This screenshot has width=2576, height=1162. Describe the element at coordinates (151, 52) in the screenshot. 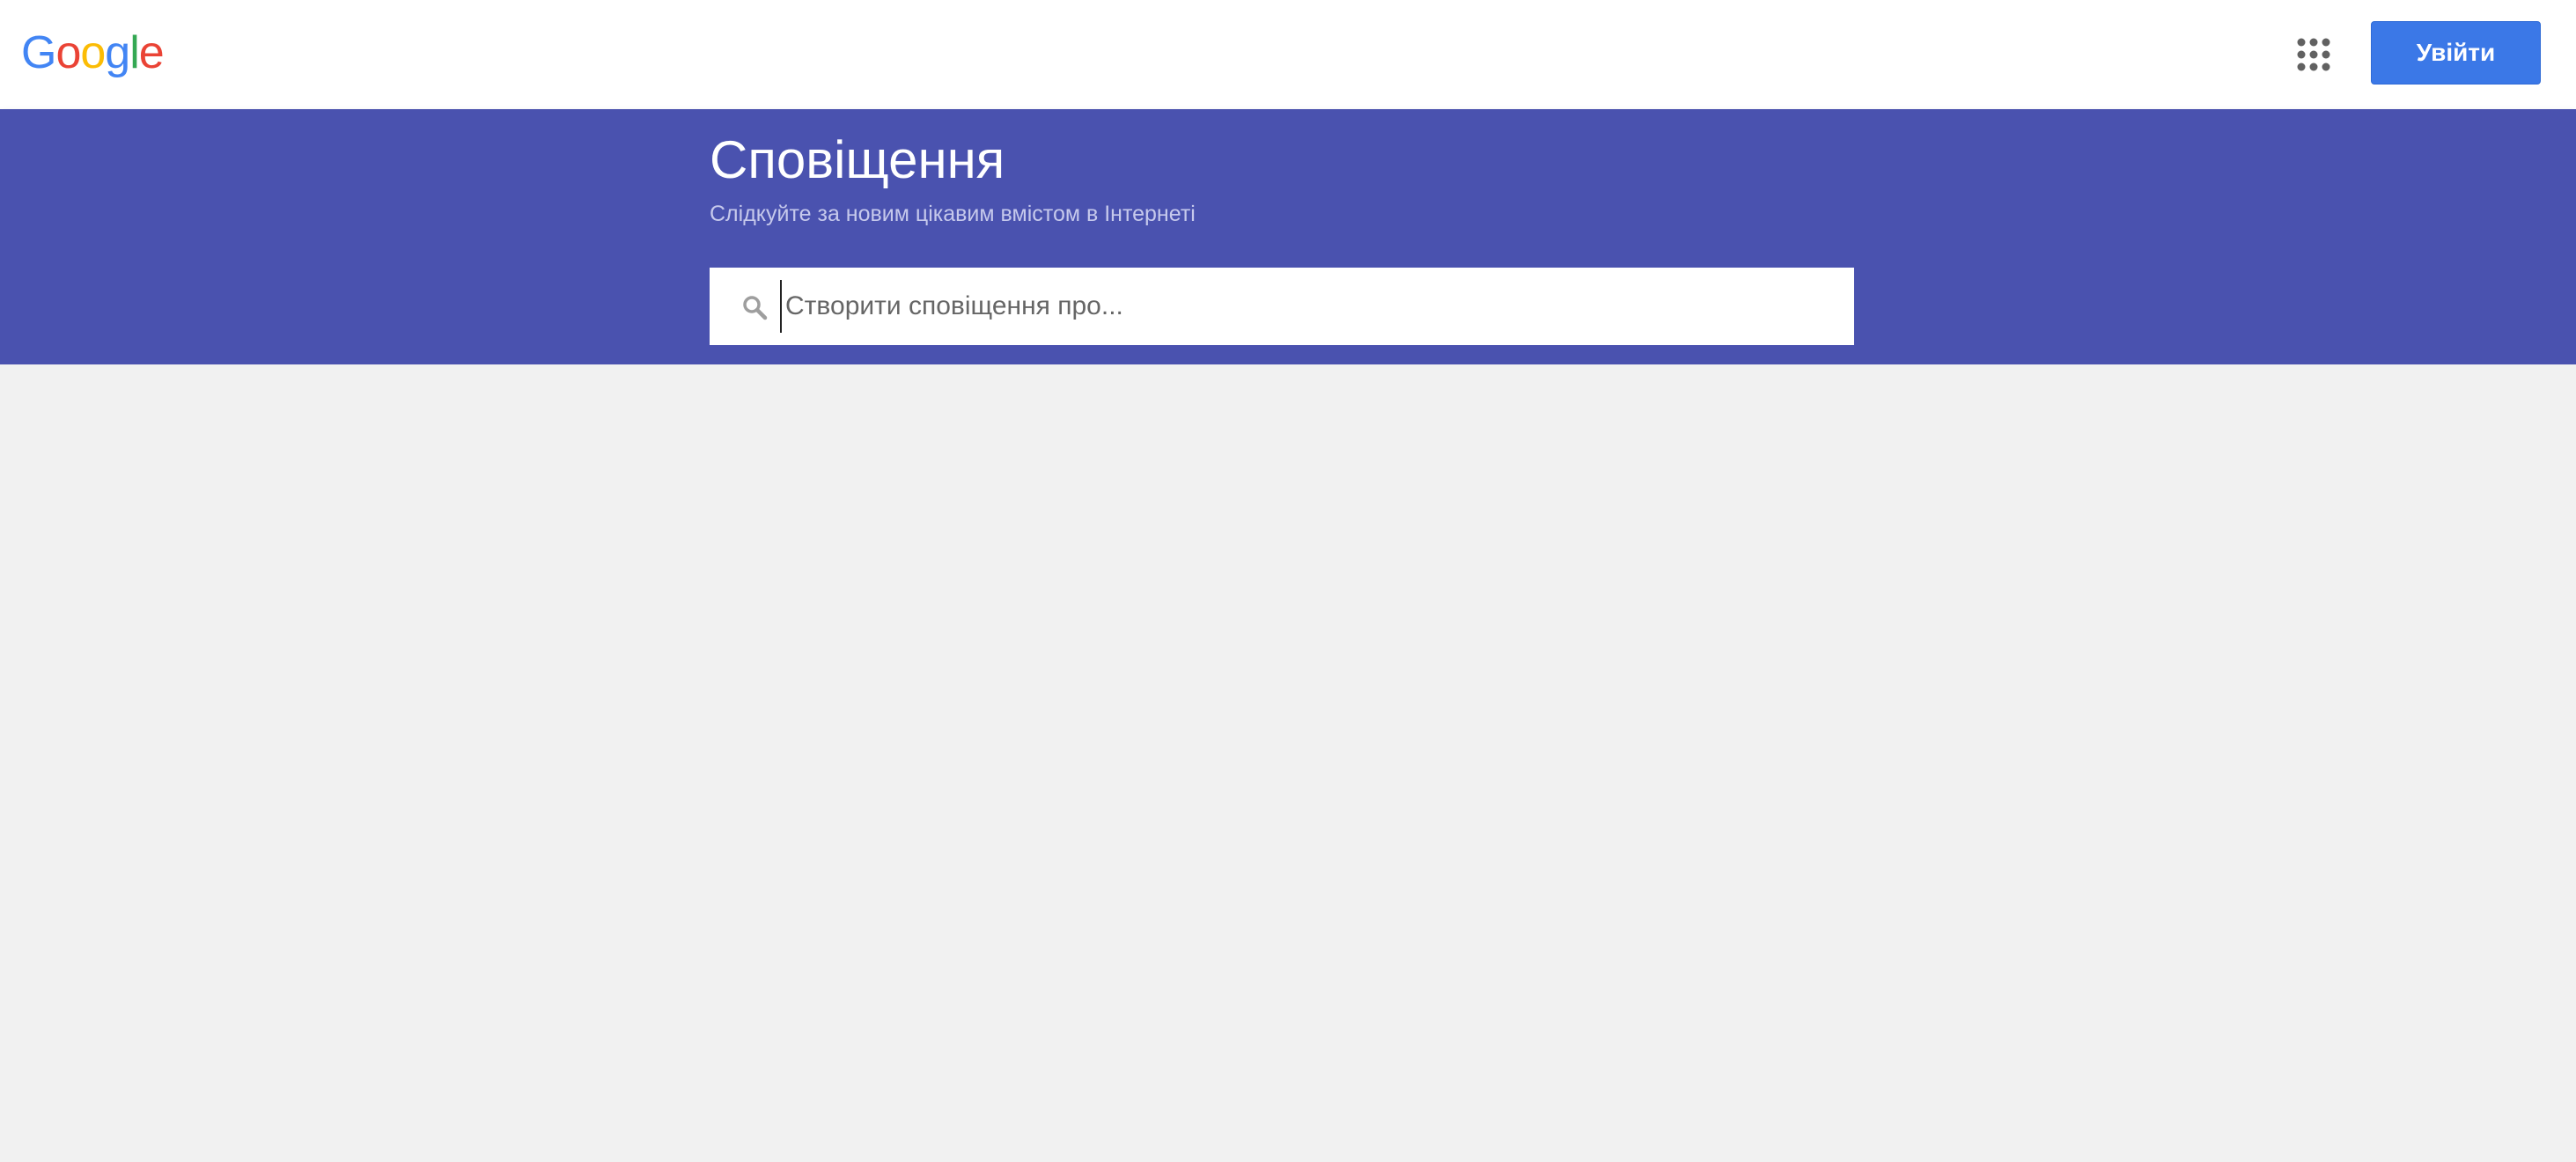

I see `logo-letter: e` at that location.